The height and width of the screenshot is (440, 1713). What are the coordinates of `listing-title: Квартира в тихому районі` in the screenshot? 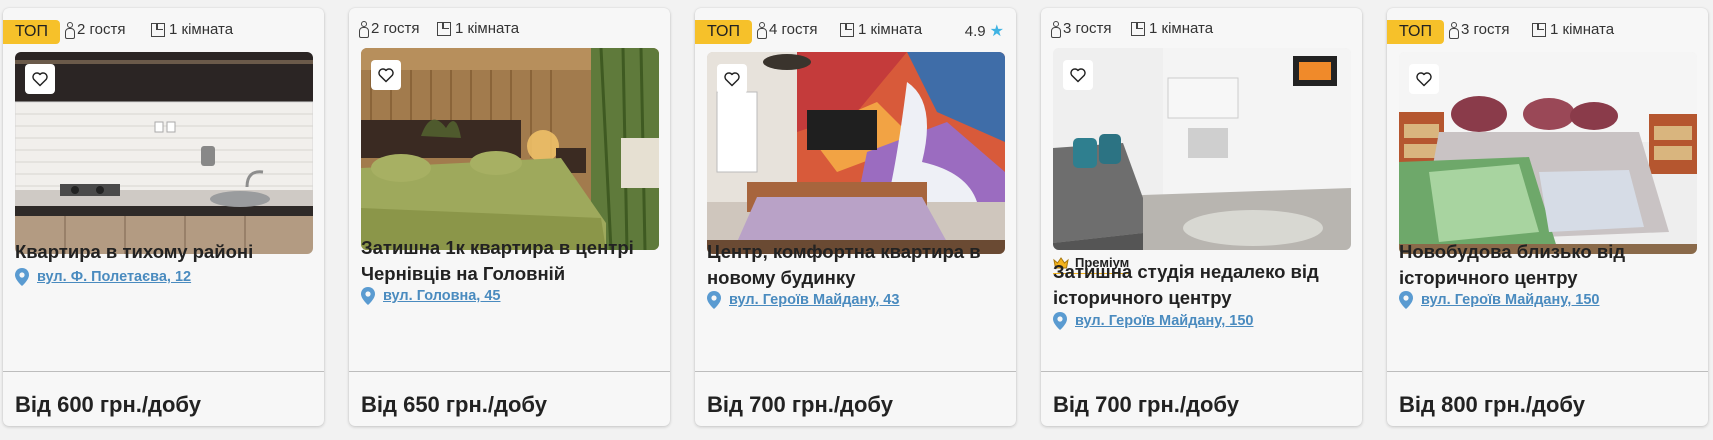 It's located at (164, 252).